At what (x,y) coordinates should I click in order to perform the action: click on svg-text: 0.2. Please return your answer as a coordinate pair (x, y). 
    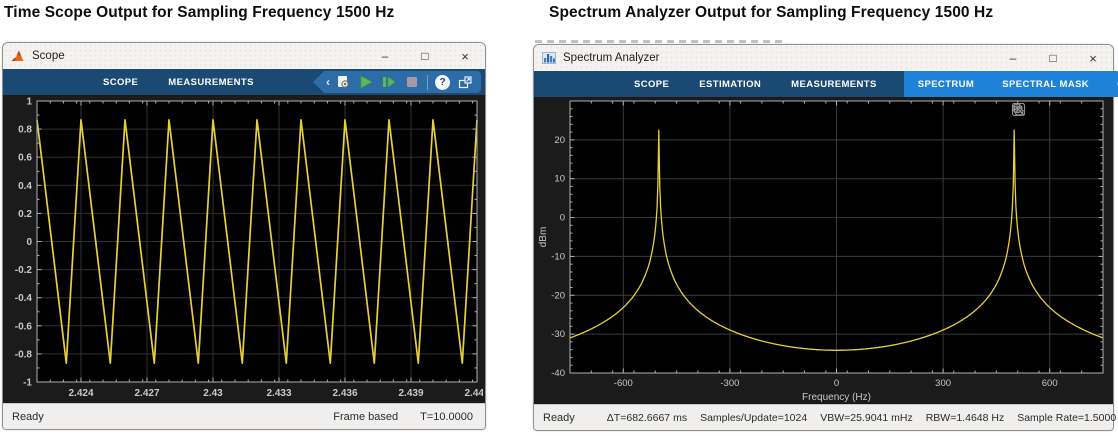
    Looking at the image, I should click on (25, 214).